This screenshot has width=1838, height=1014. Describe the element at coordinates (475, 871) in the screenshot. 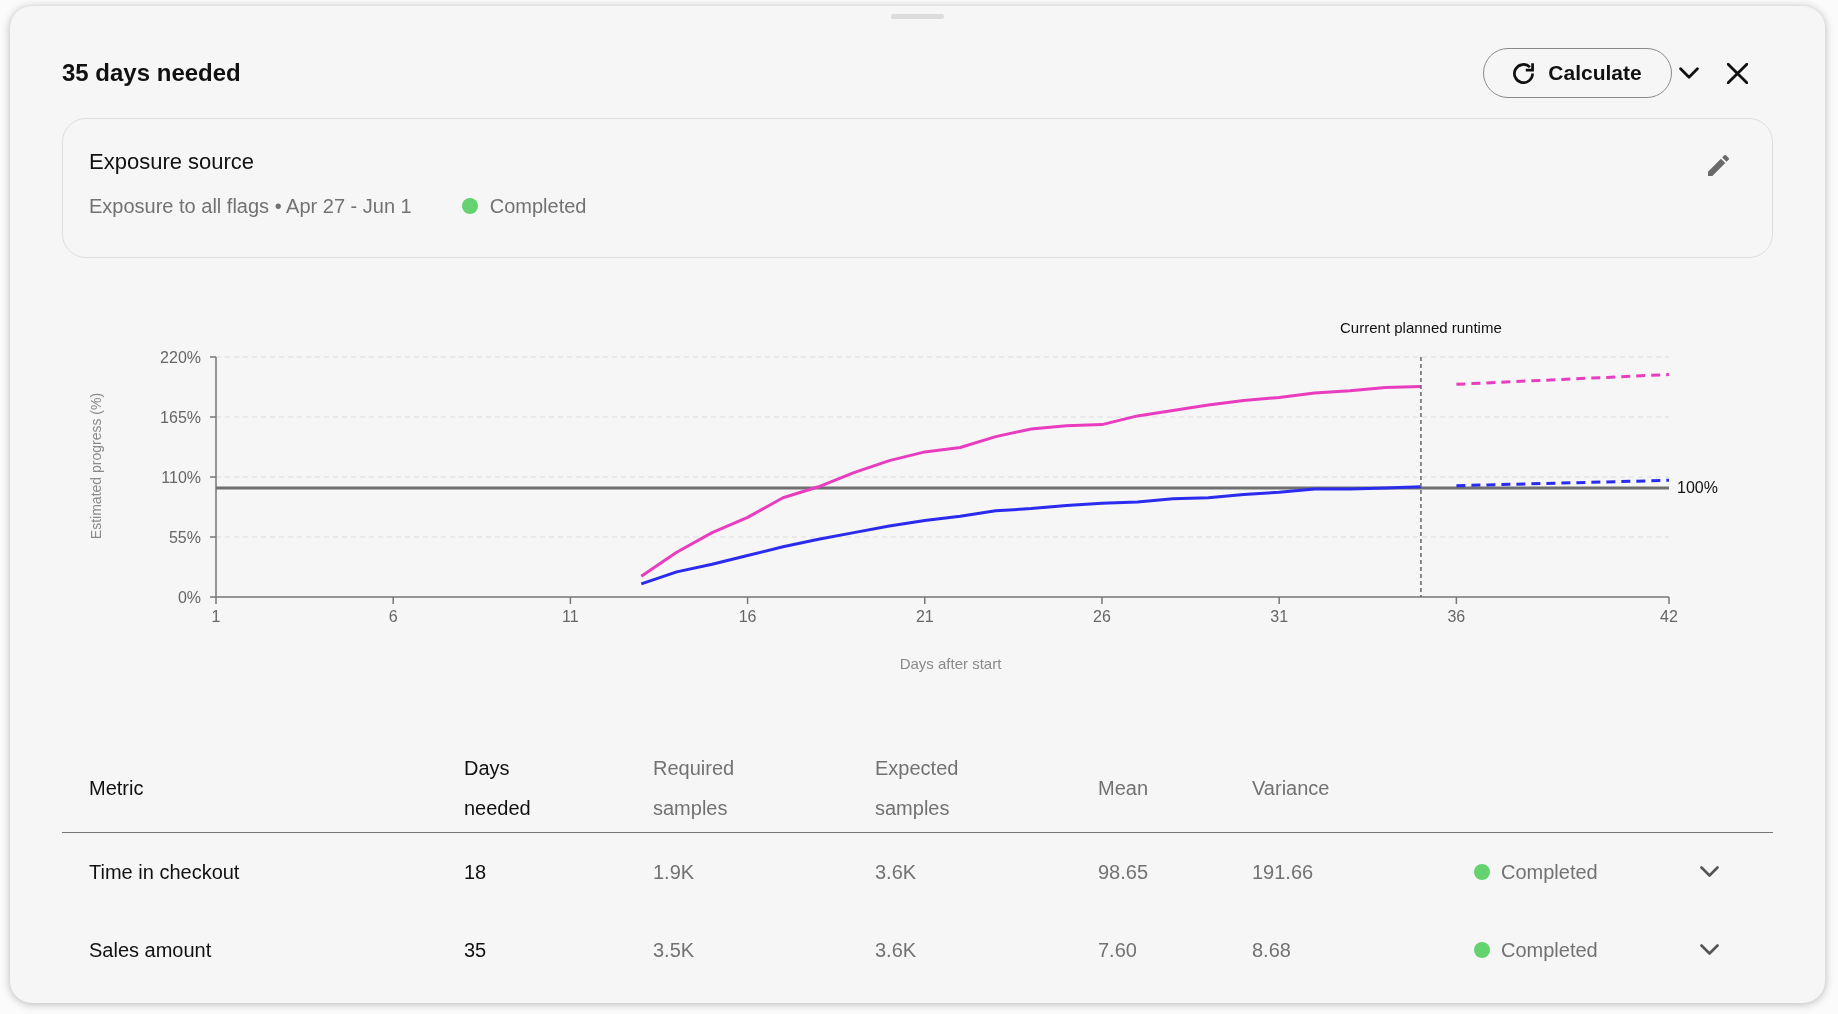

I see `table-cell: 18` at that location.